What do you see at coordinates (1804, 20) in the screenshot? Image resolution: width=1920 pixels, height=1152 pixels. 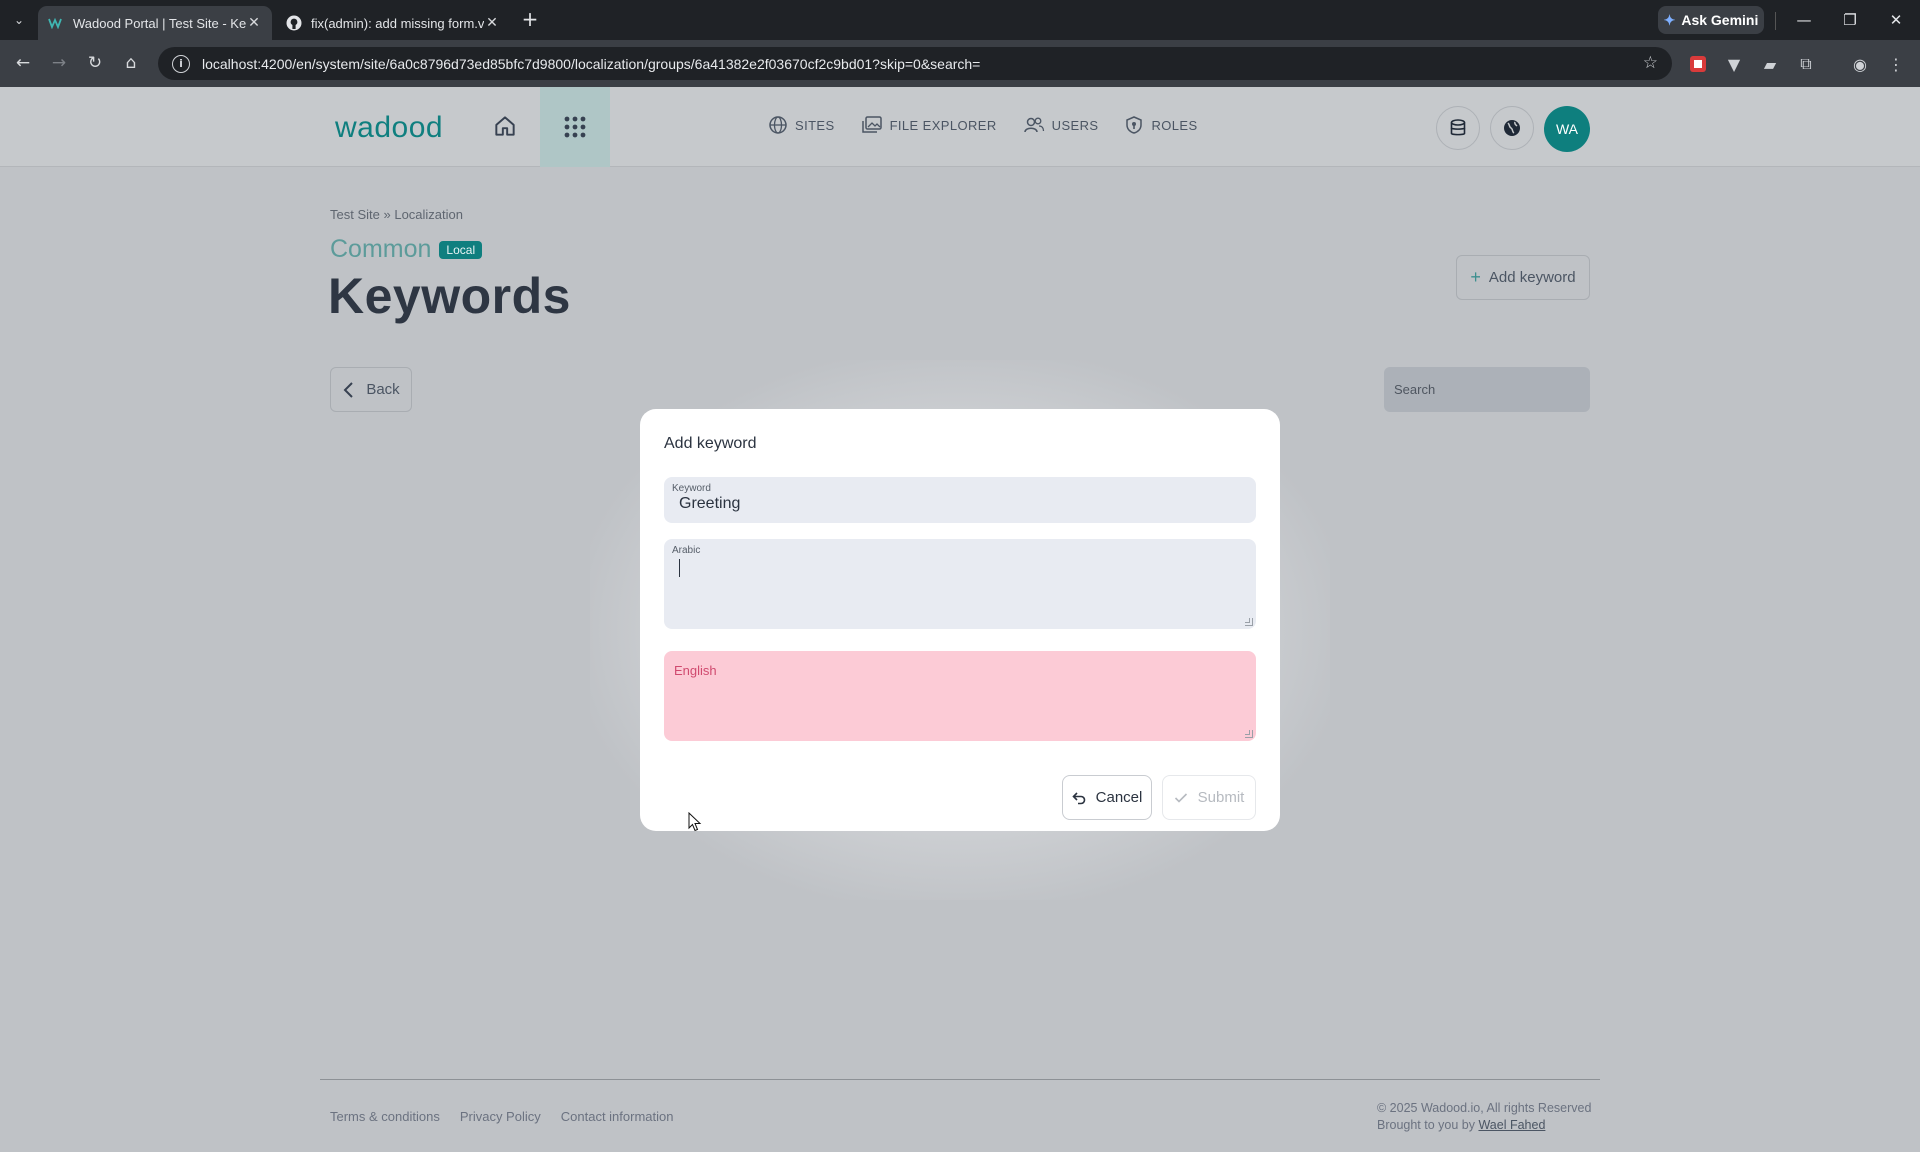 I see `minimize-icon: —` at bounding box center [1804, 20].